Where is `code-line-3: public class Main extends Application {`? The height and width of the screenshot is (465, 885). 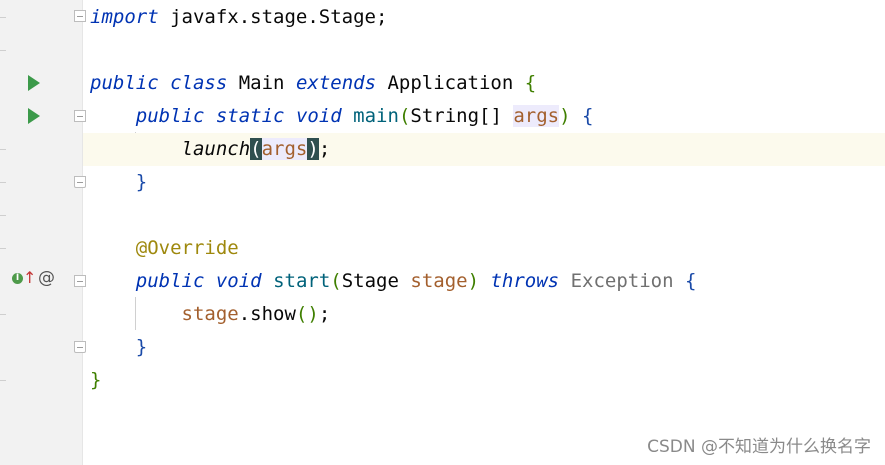 code-line-3: public class Main extends Application { is located at coordinates (484, 83).